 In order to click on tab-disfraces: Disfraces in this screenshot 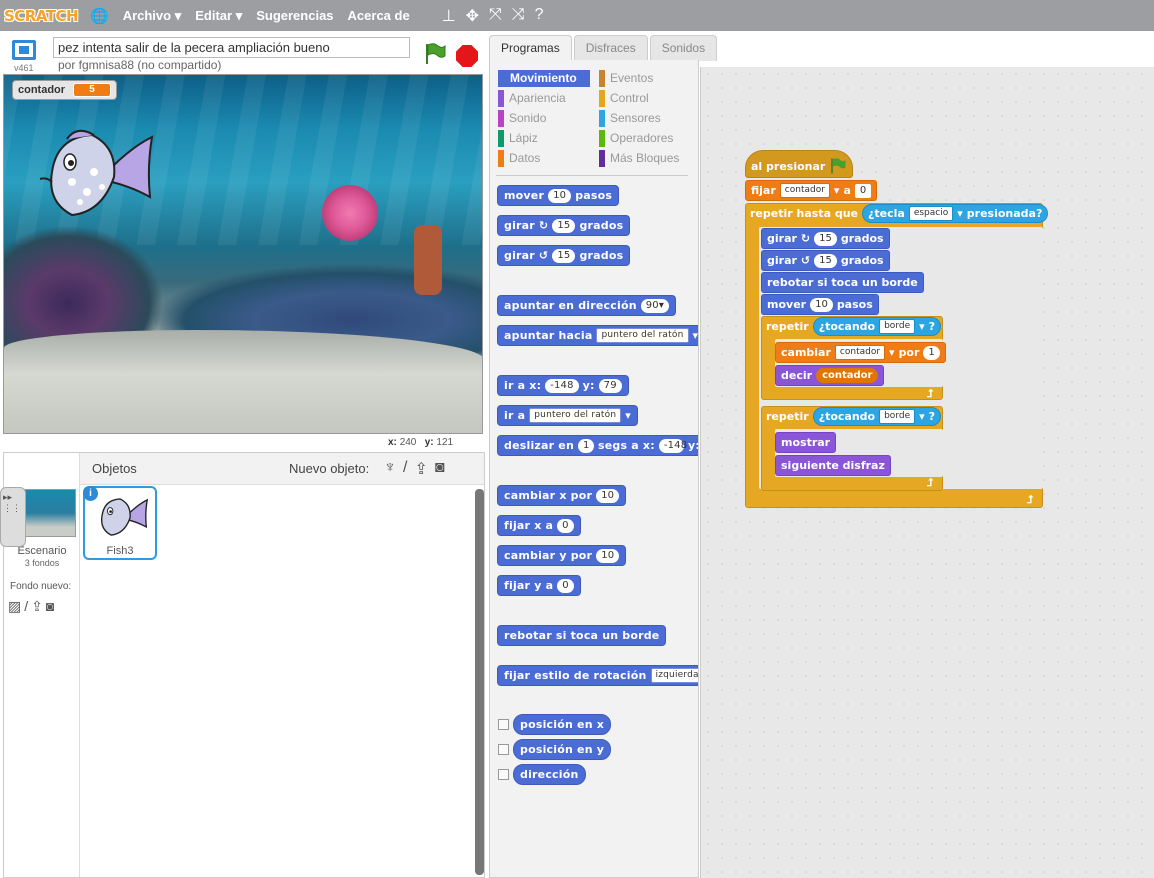, I will do `click(610, 48)`.